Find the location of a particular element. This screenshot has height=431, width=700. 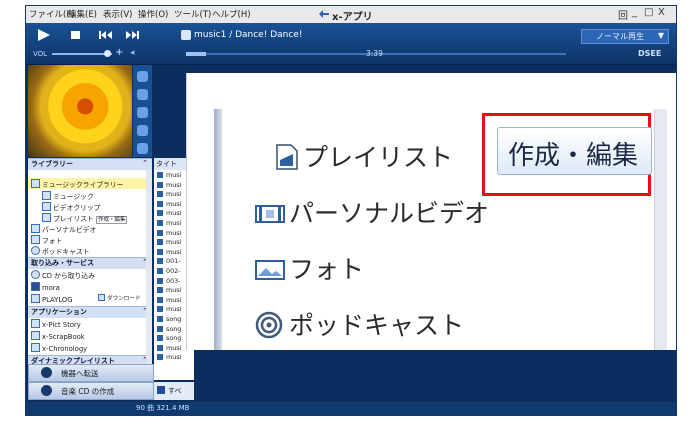

sidebar-item-label: ビデオクリップ is located at coordinates (77, 208).